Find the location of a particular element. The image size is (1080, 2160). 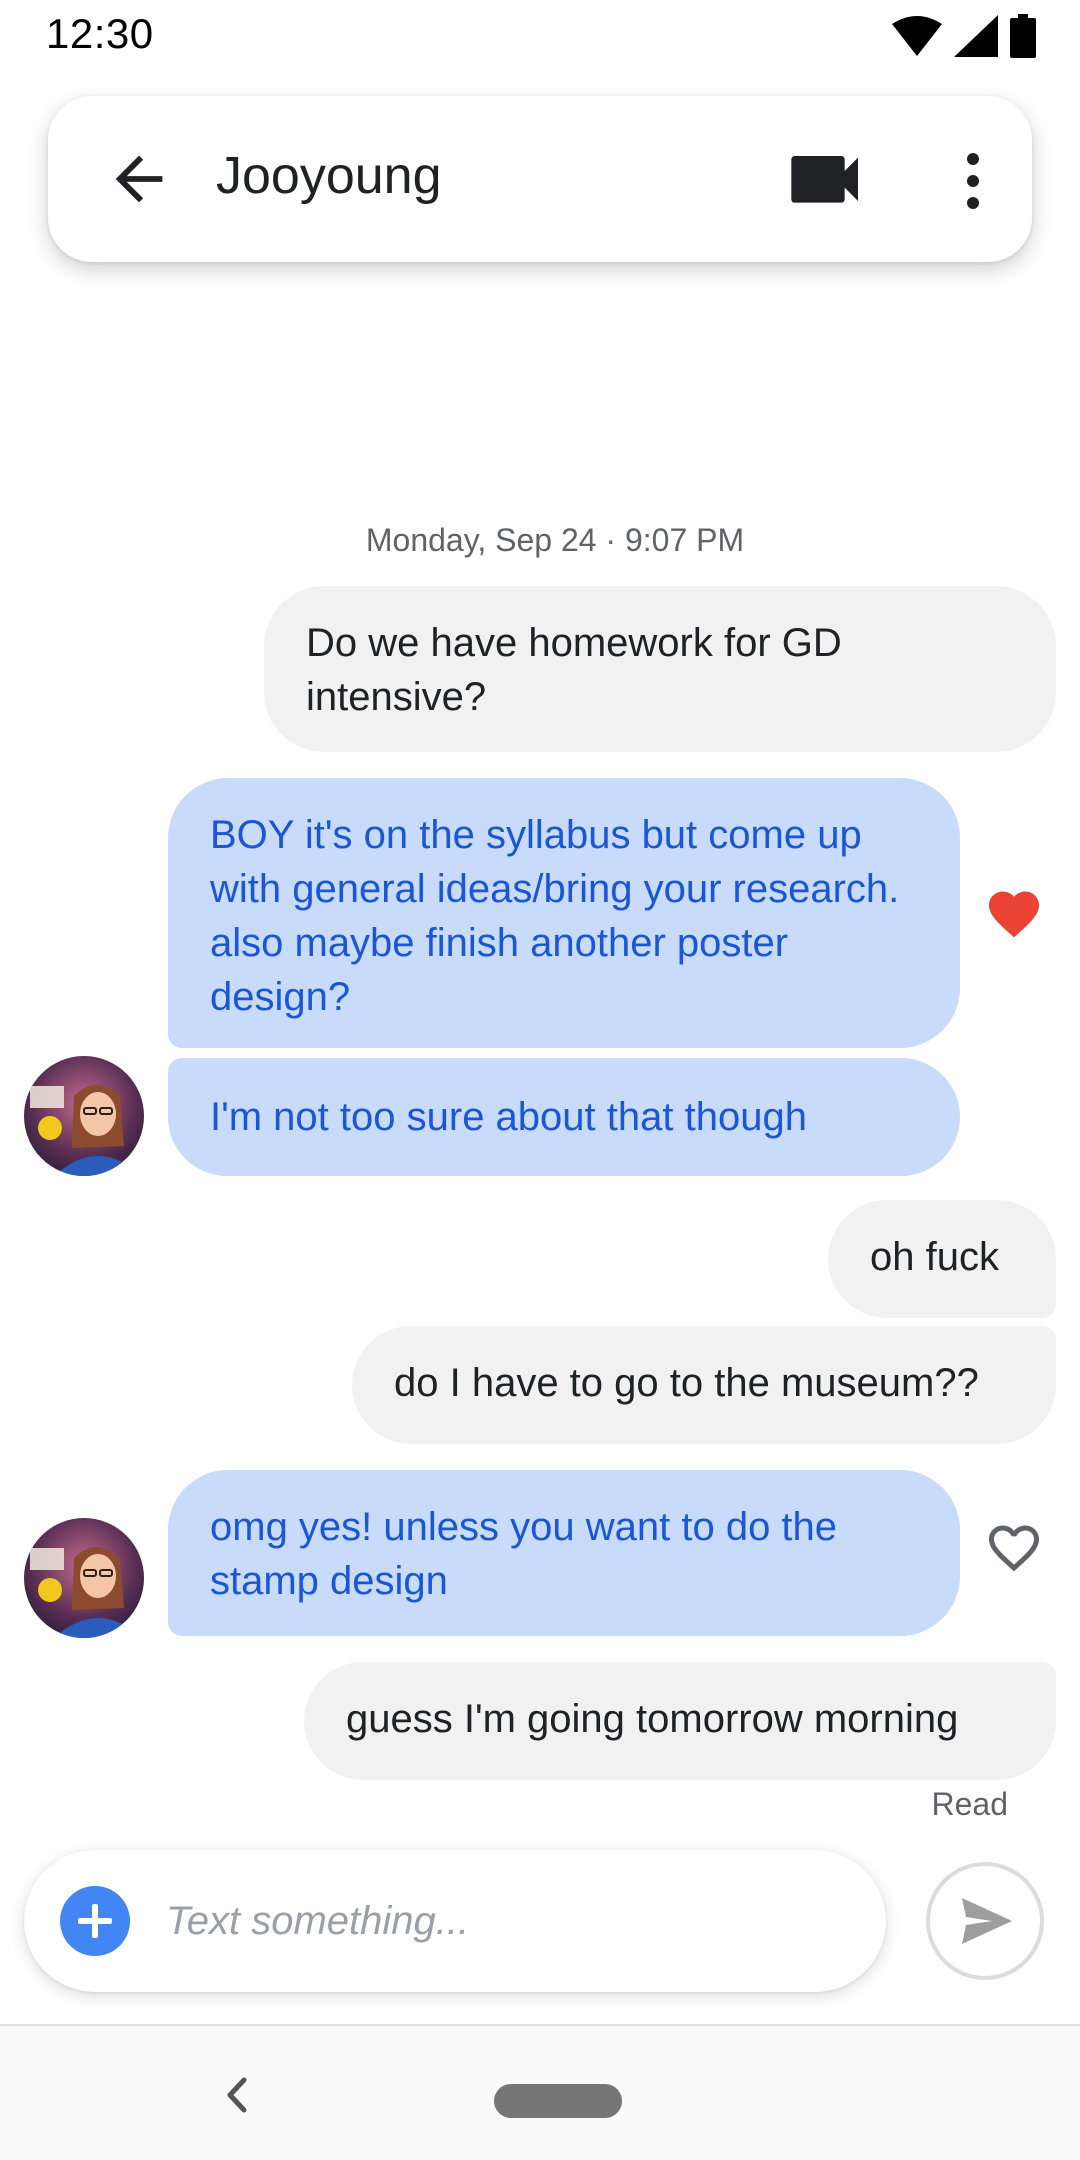

system-nav-bar is located at coordinates (540, 2092).